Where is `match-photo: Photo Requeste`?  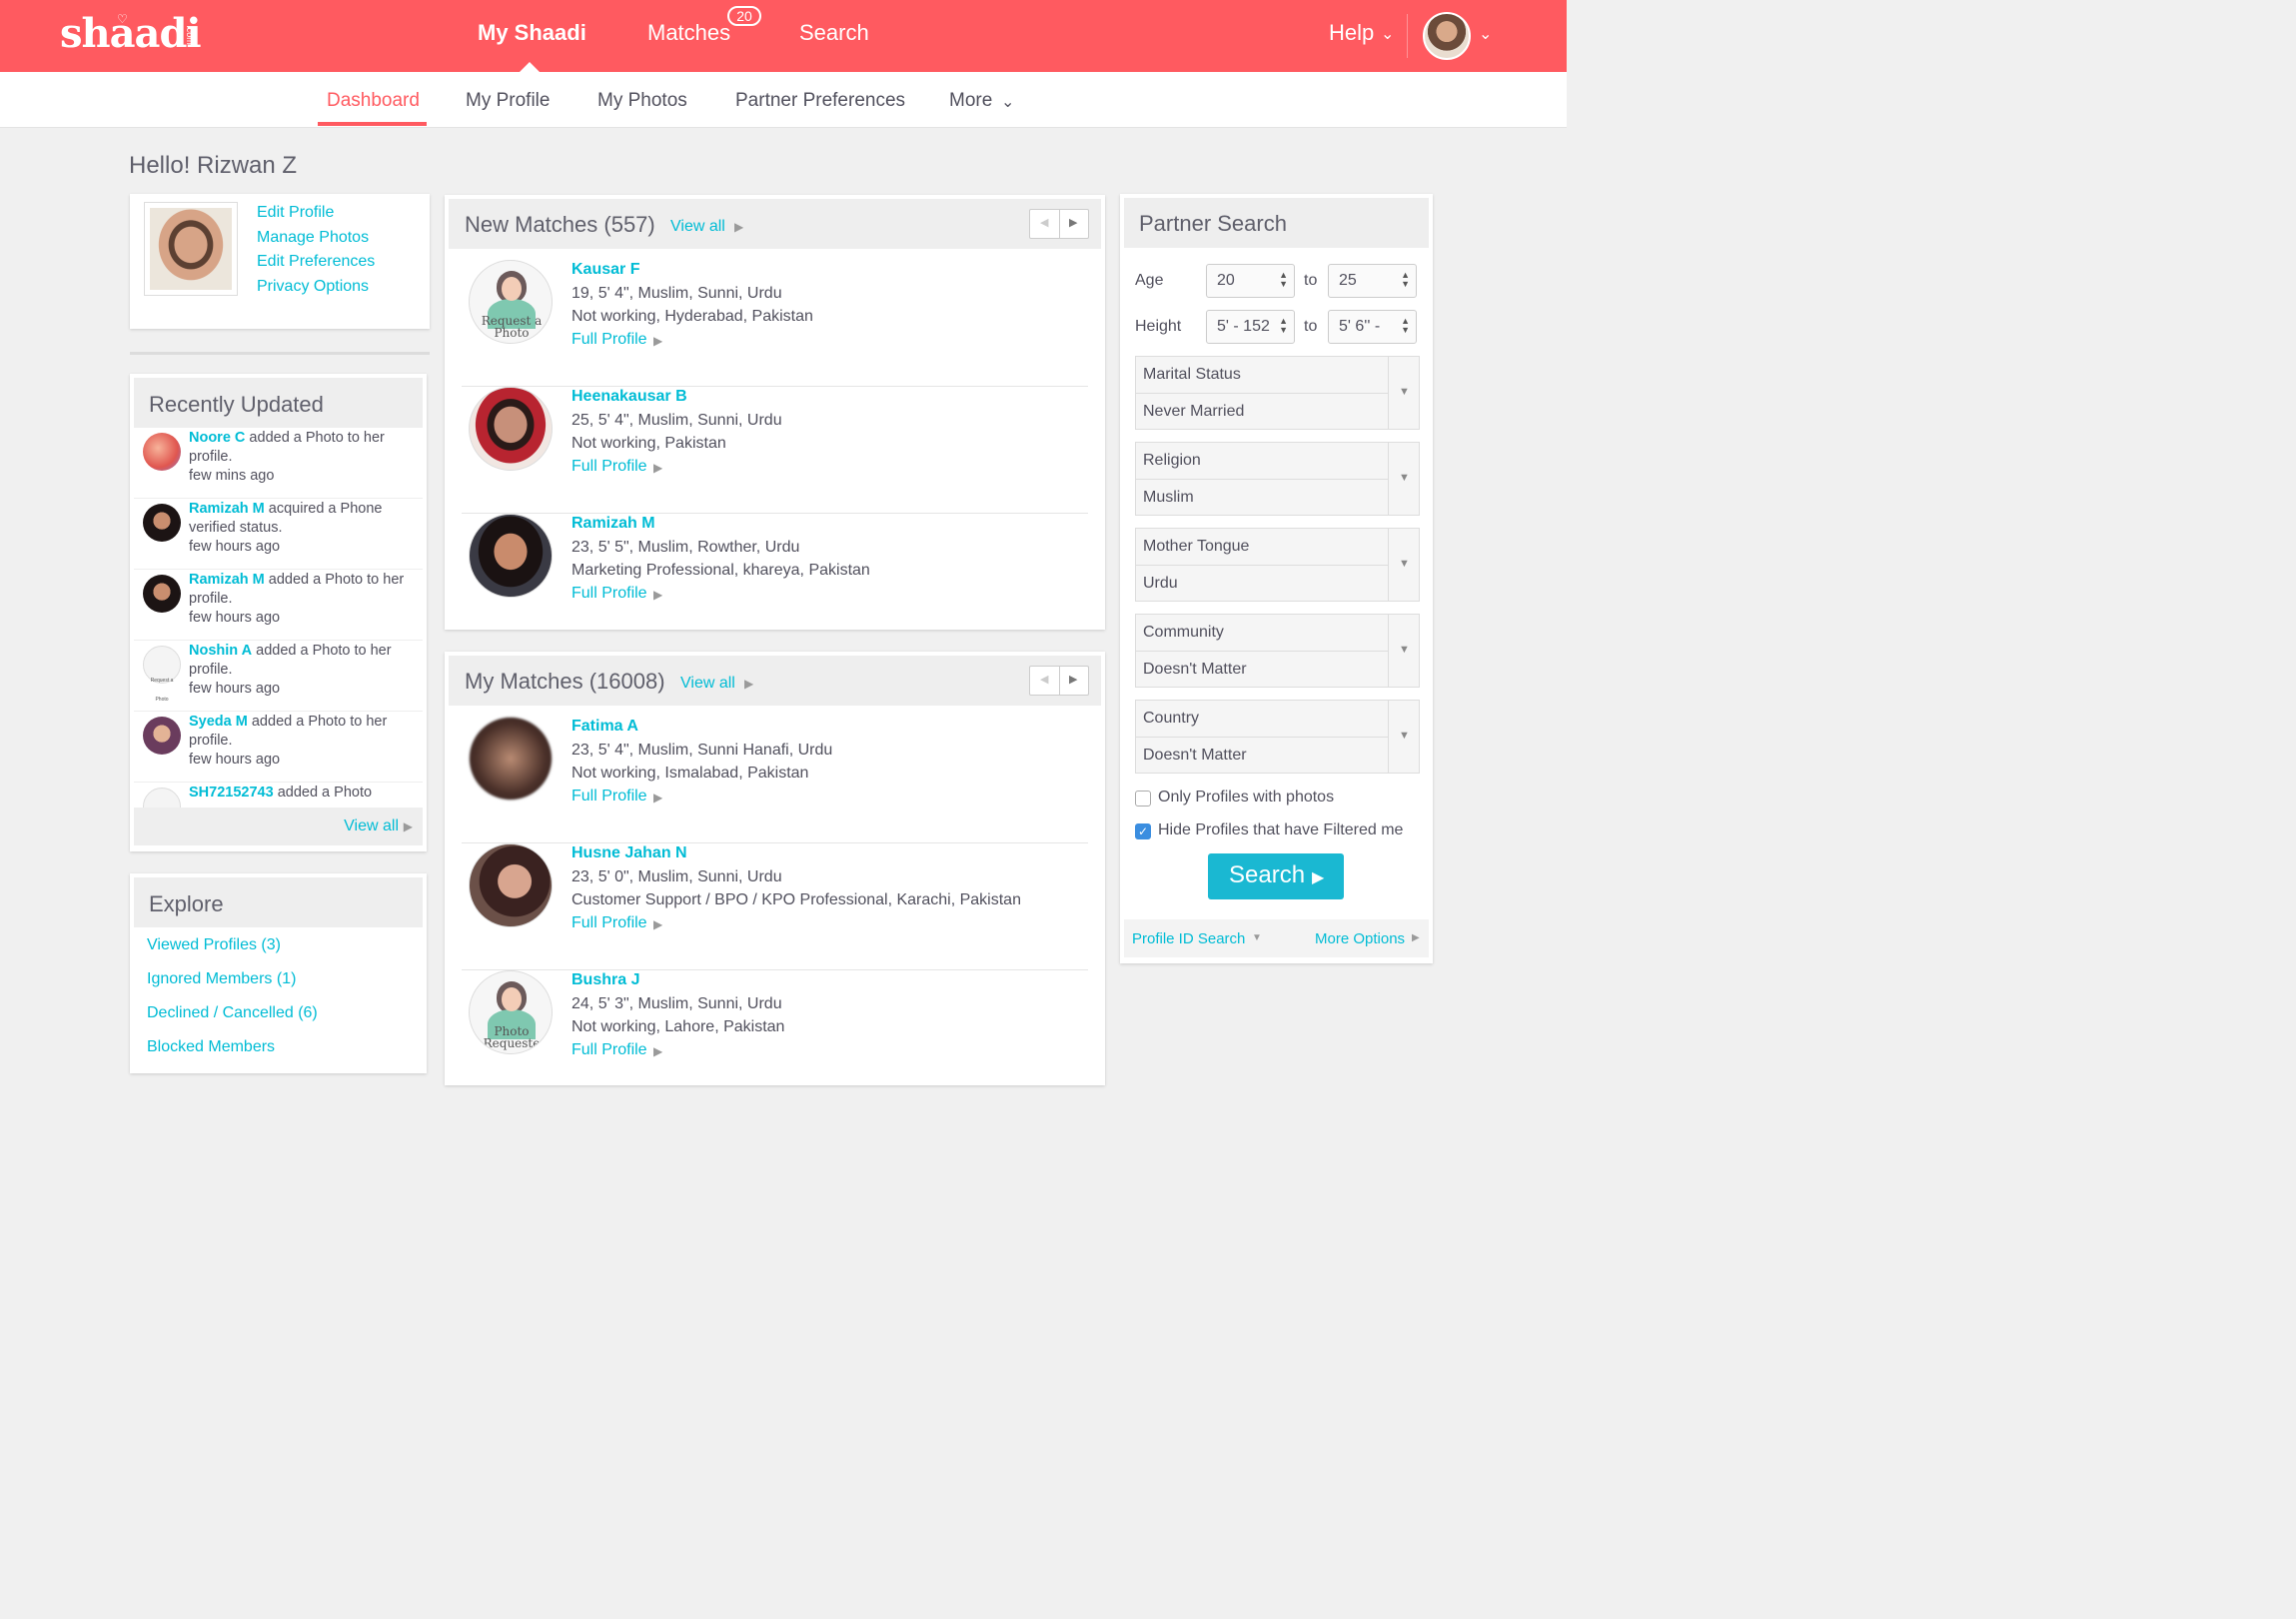 match-photo: Photo Requeste is located at coordinates (511, 1012).